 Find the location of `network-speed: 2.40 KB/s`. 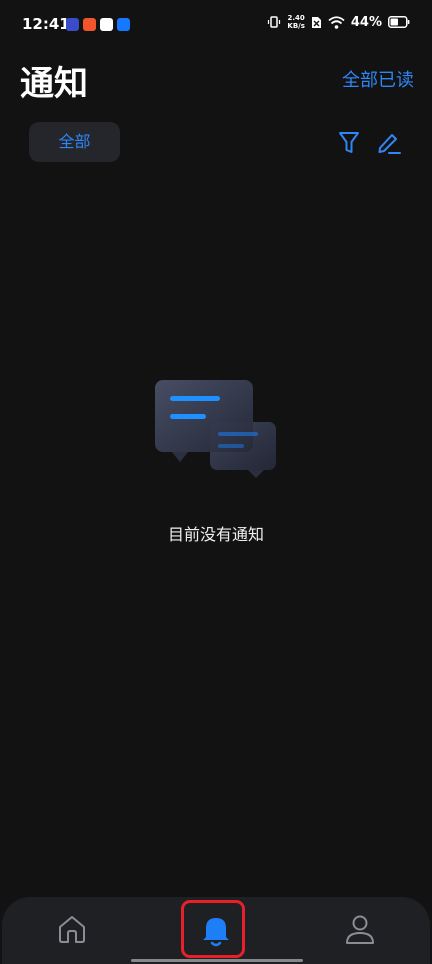

network-speed: 2.40 KB/s is located at coordinates (295, 22).